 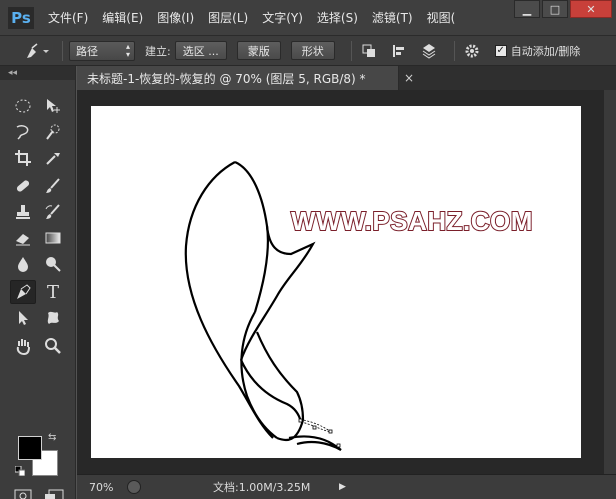 I want to click on eyedropper-tool, so click(x=53, y=158).